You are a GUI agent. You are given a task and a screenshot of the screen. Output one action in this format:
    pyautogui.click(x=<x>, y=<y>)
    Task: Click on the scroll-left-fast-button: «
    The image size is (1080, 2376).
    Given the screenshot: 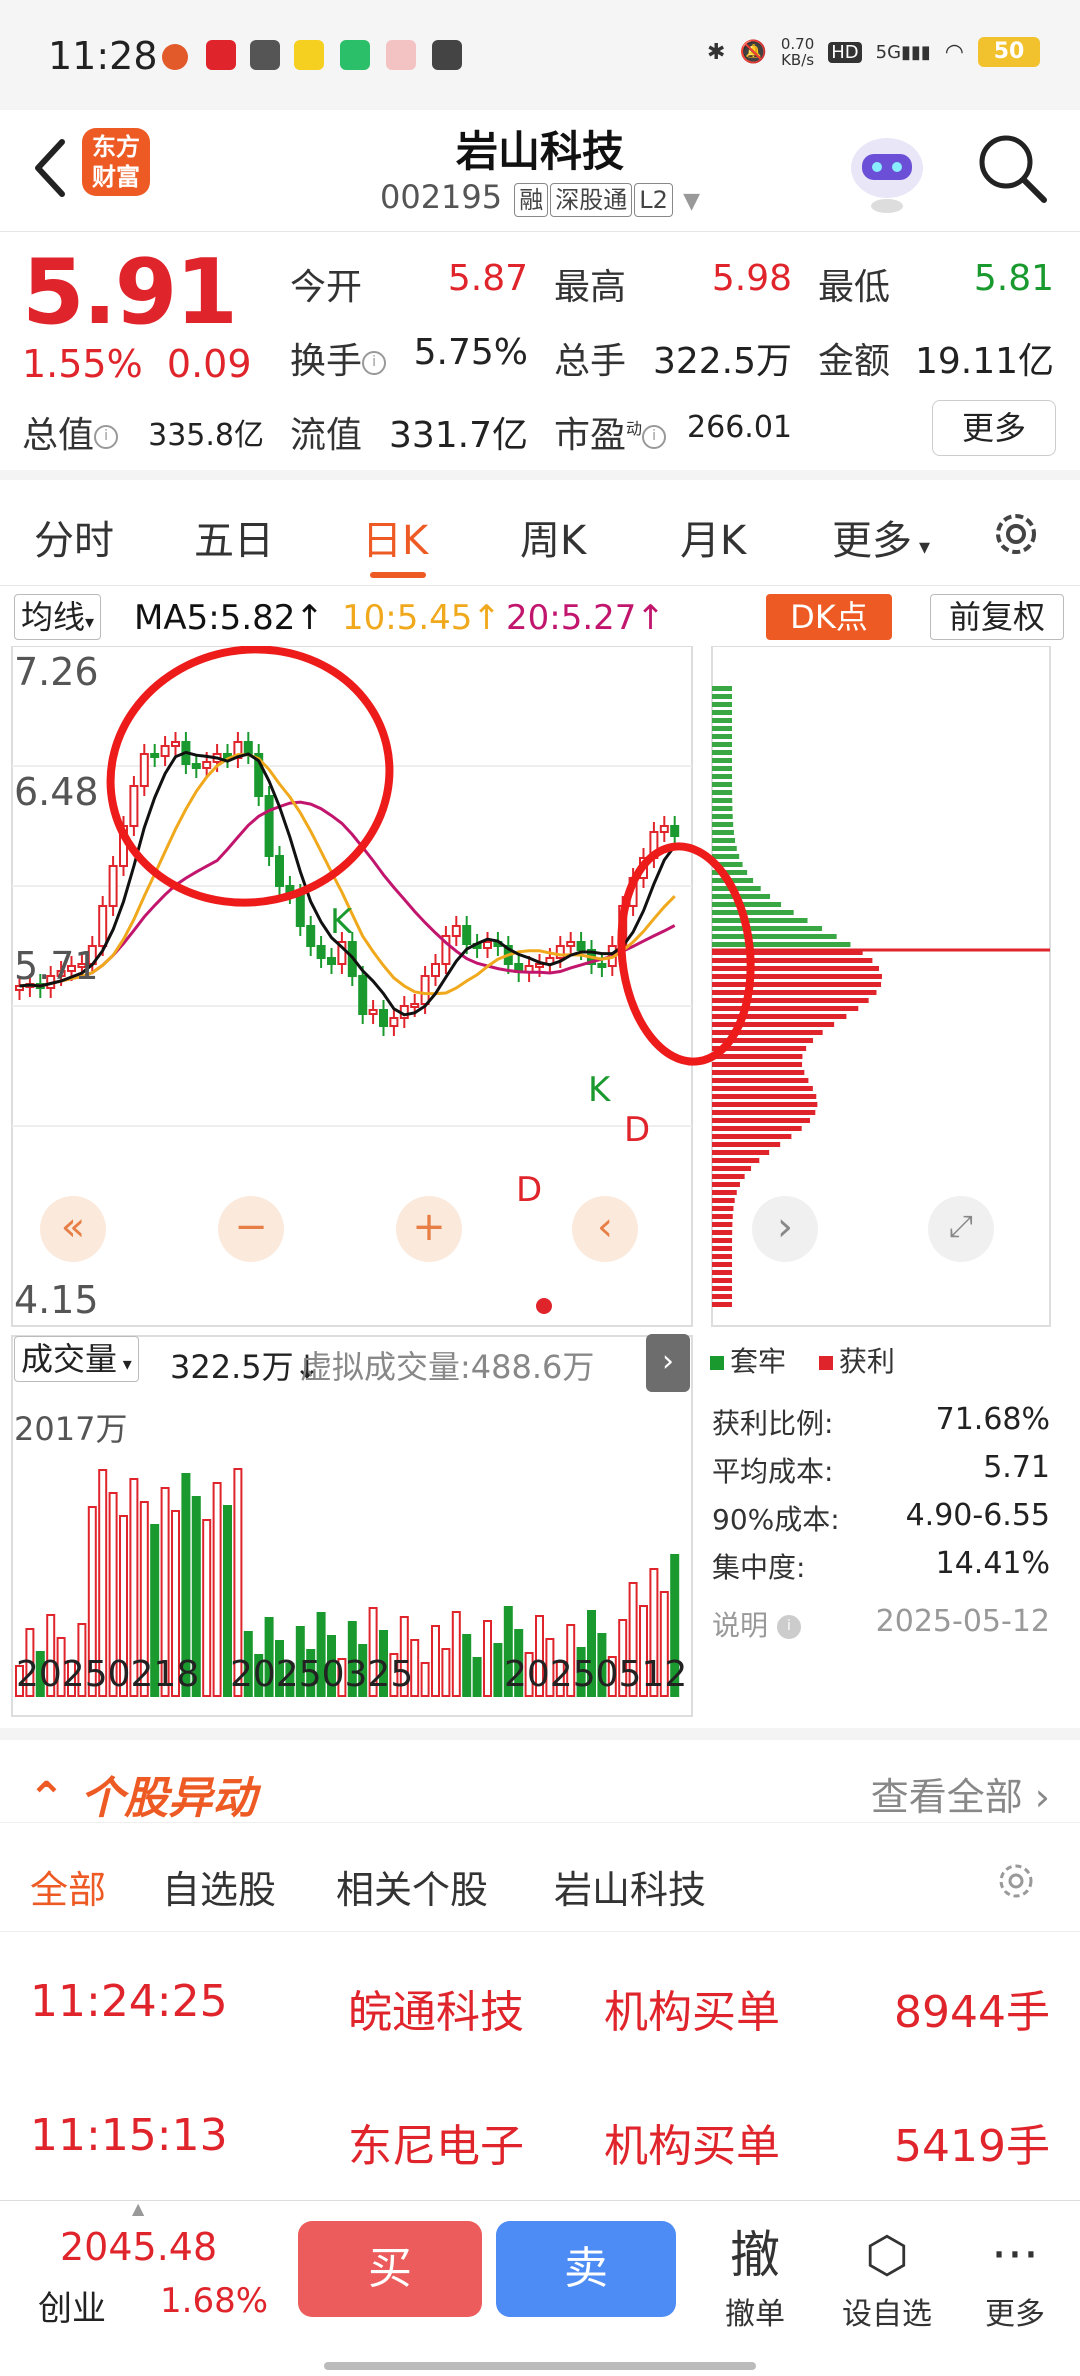 What is the action you would take?
    pyautogui.click(x=73, y=1229)
    